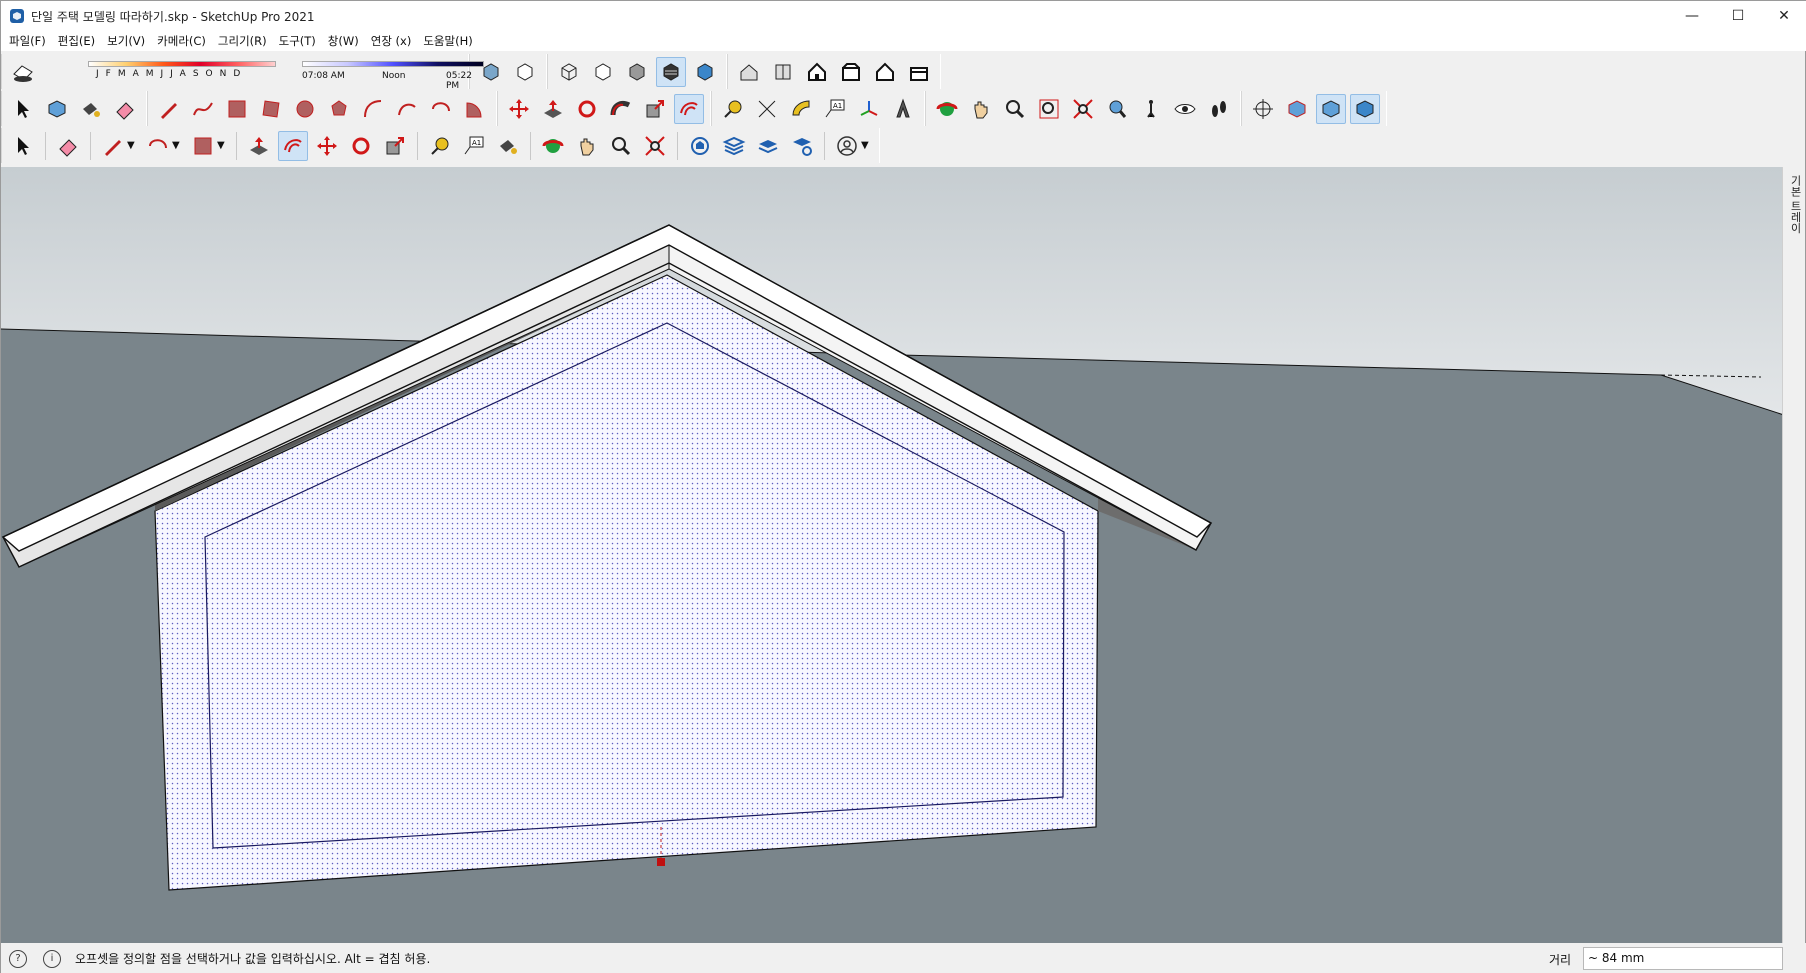 The height and width of the screenshot is (973, 1806). Describe the element at coordinates (749, 72) in the screenshot. I see `iso-view-button` at that location.